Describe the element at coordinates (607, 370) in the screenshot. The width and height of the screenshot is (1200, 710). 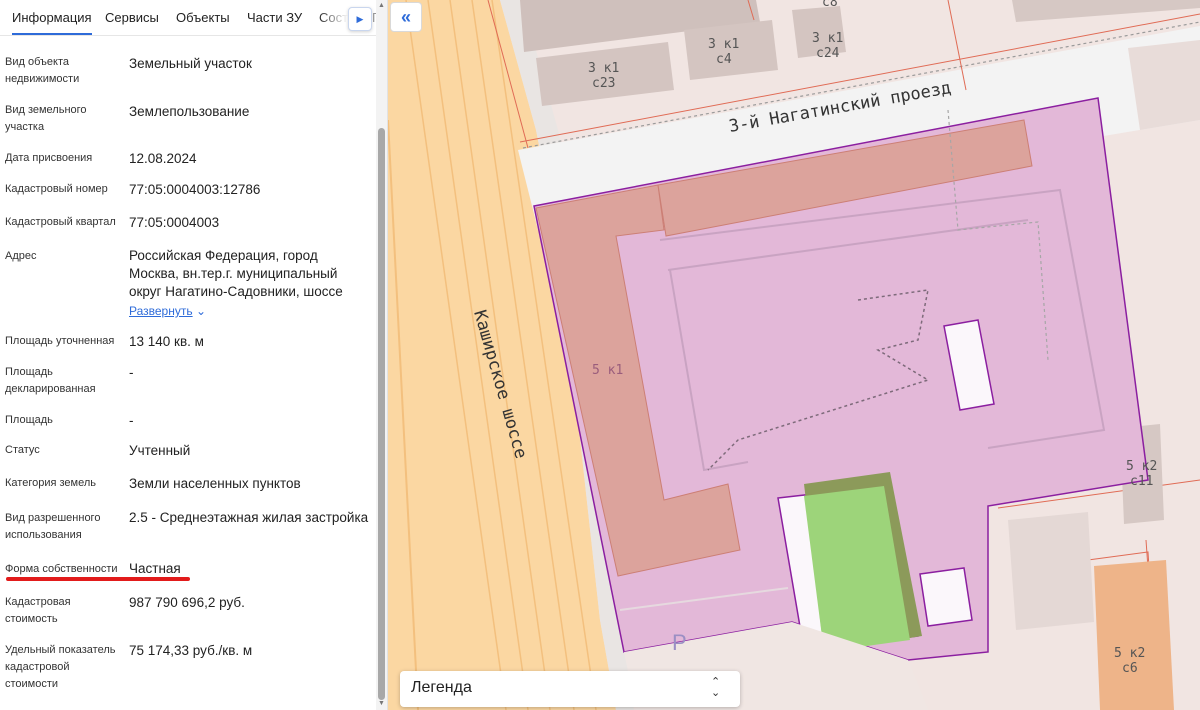
I see `building-label-5k1: 5 к1` at that location.